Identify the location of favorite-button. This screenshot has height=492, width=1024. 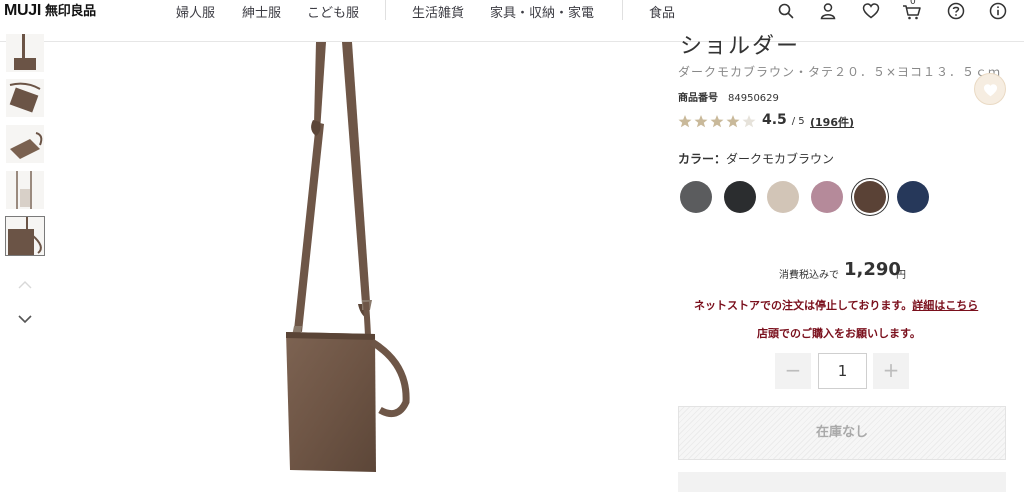
(990, 89).